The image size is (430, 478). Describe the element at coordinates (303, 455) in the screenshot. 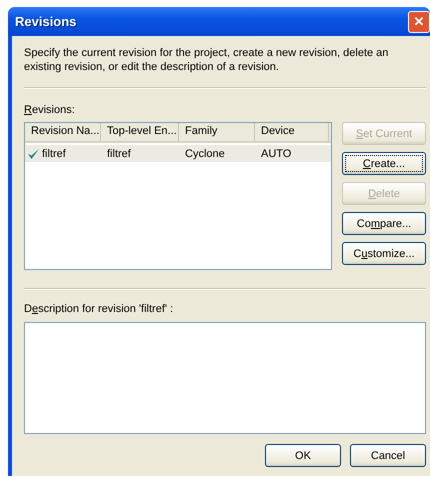

I see `ok-button: OK` at that location.